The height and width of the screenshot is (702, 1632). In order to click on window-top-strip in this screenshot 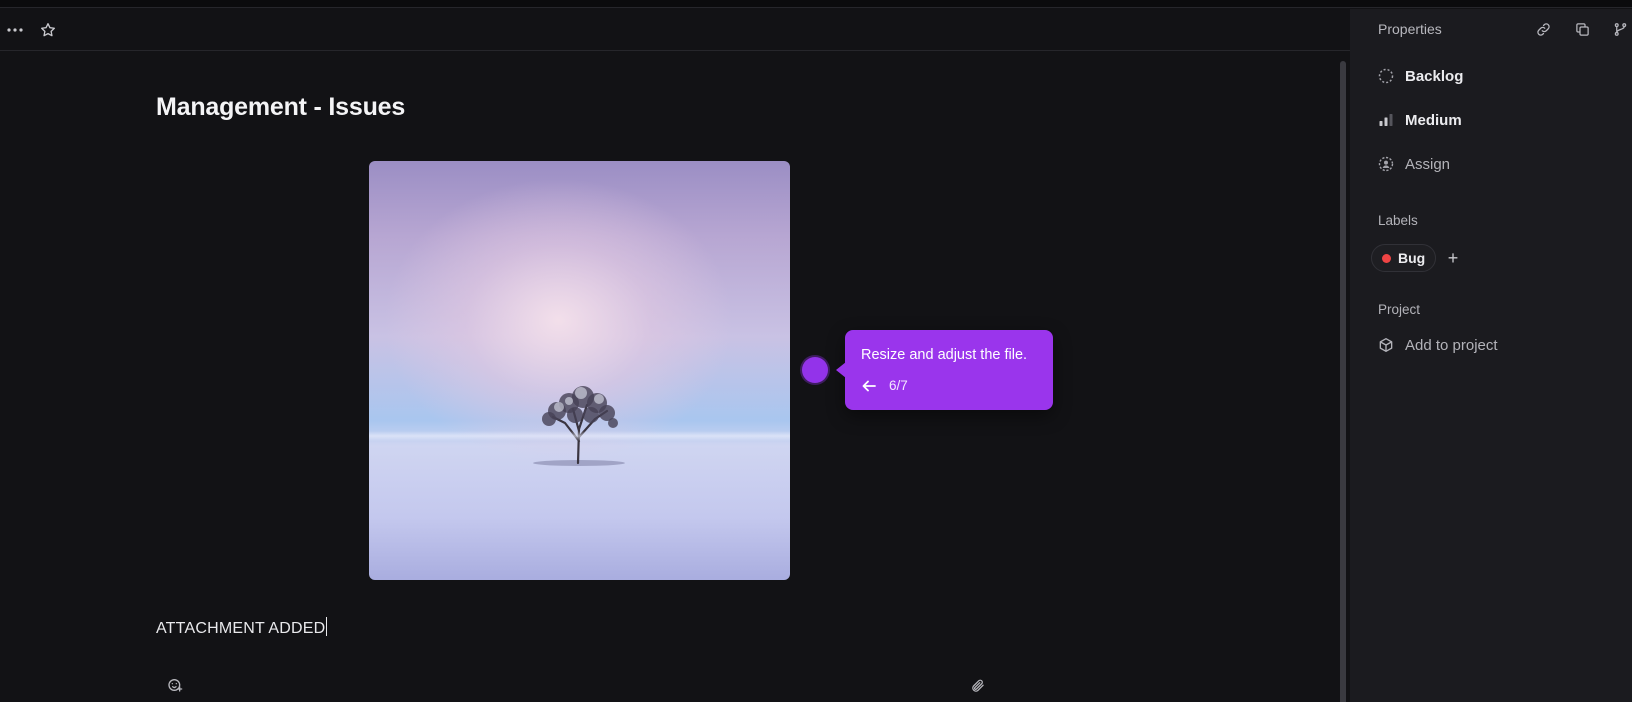, I will do `click(816, 4)`.